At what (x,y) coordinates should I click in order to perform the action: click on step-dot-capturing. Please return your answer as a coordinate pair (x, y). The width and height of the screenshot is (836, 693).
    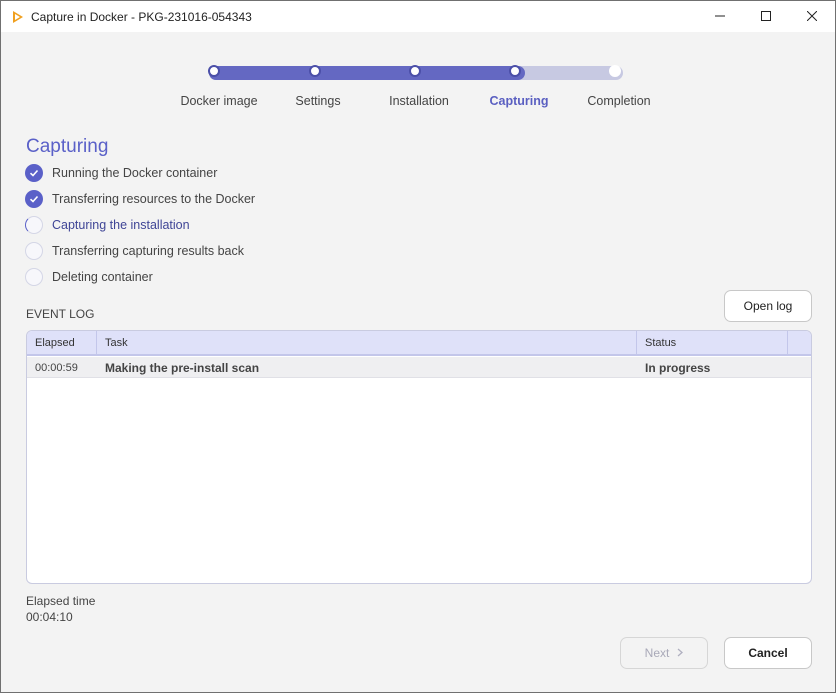
    Looking at the image, I should click on (515, 71).